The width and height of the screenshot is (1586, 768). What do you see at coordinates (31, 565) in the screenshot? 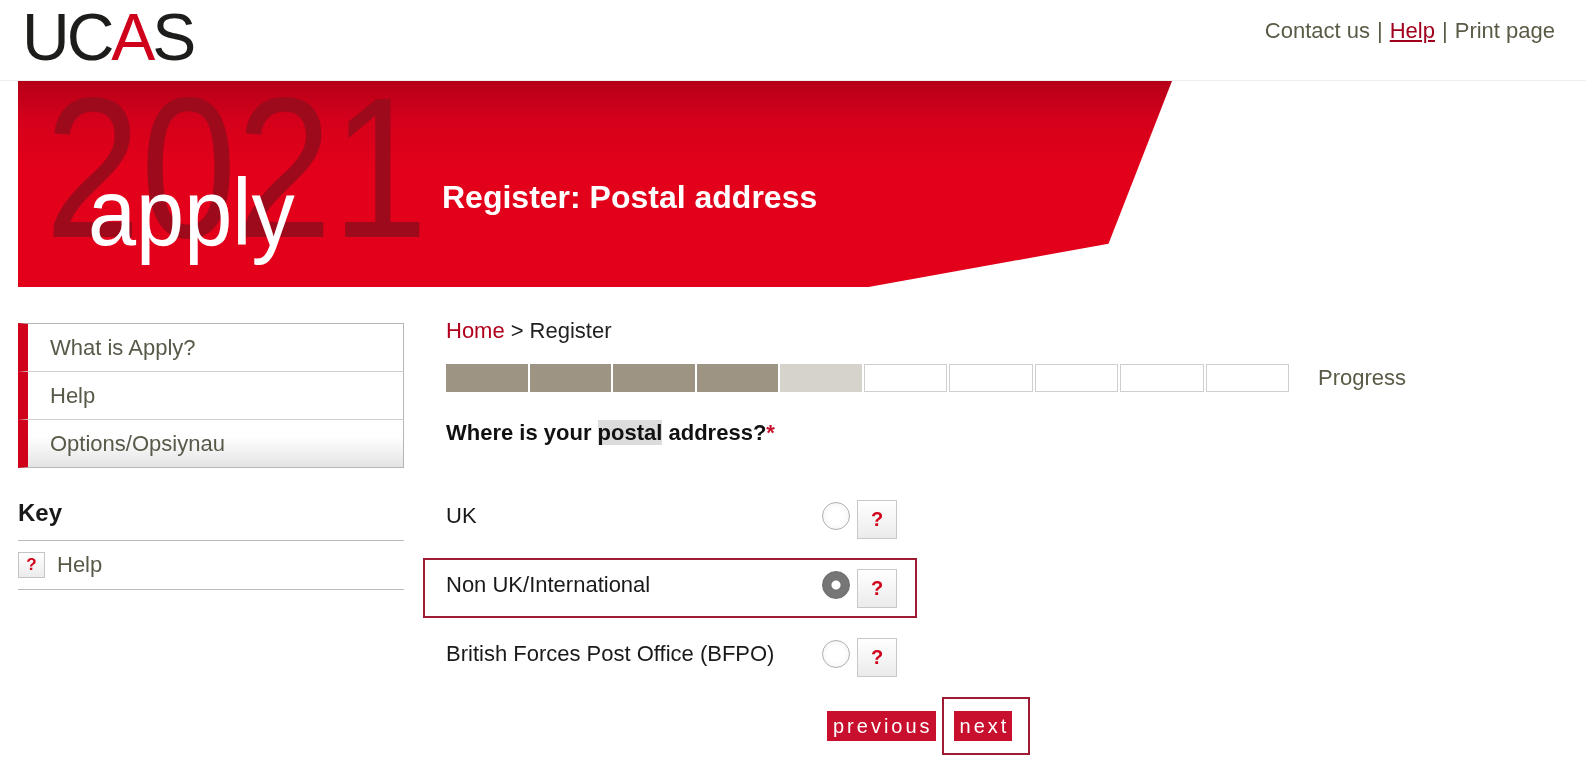
I see `help-key-symbol: ?` at bounding box center [31, 565].